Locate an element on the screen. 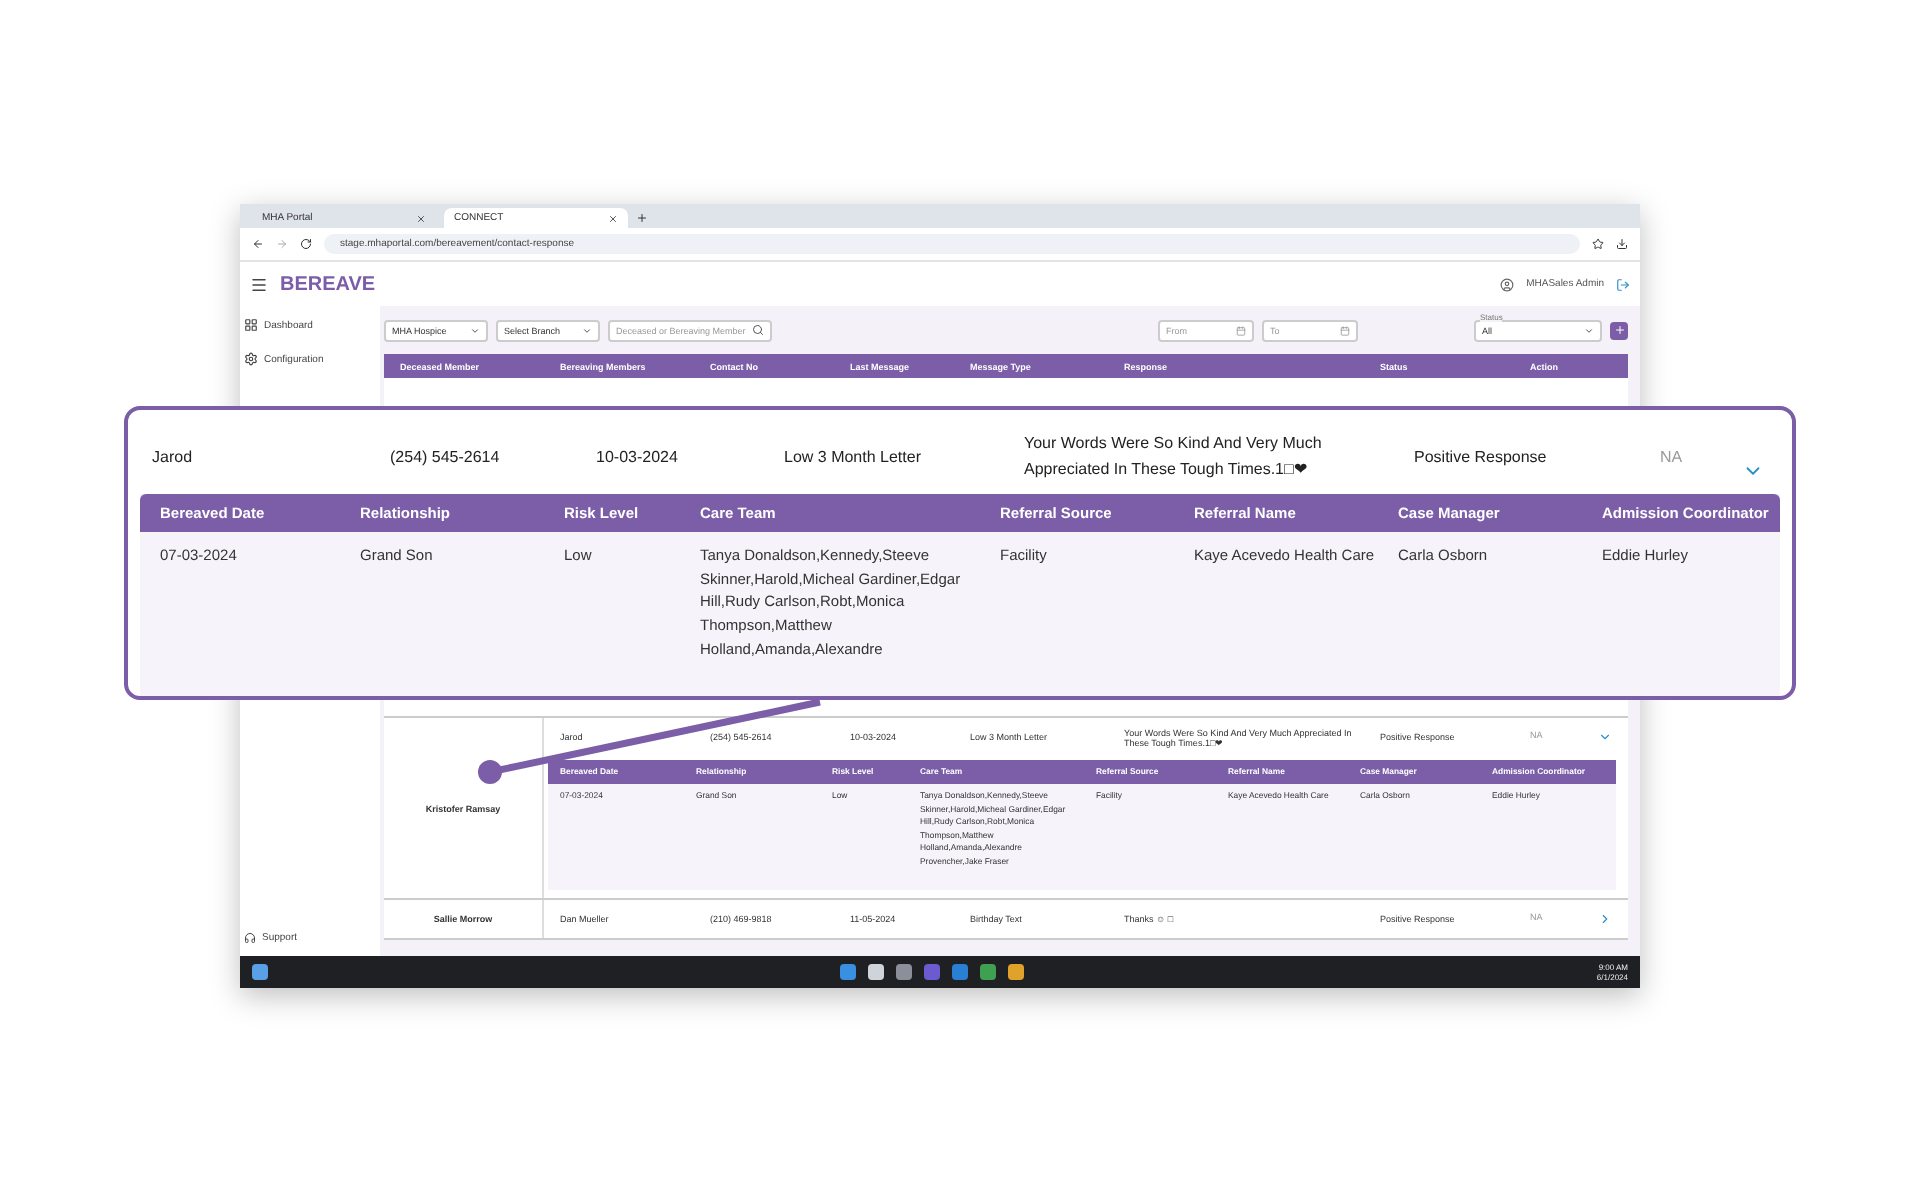 The image size is (1920, 1200). grid-icon is located at coordinates (251, 325).